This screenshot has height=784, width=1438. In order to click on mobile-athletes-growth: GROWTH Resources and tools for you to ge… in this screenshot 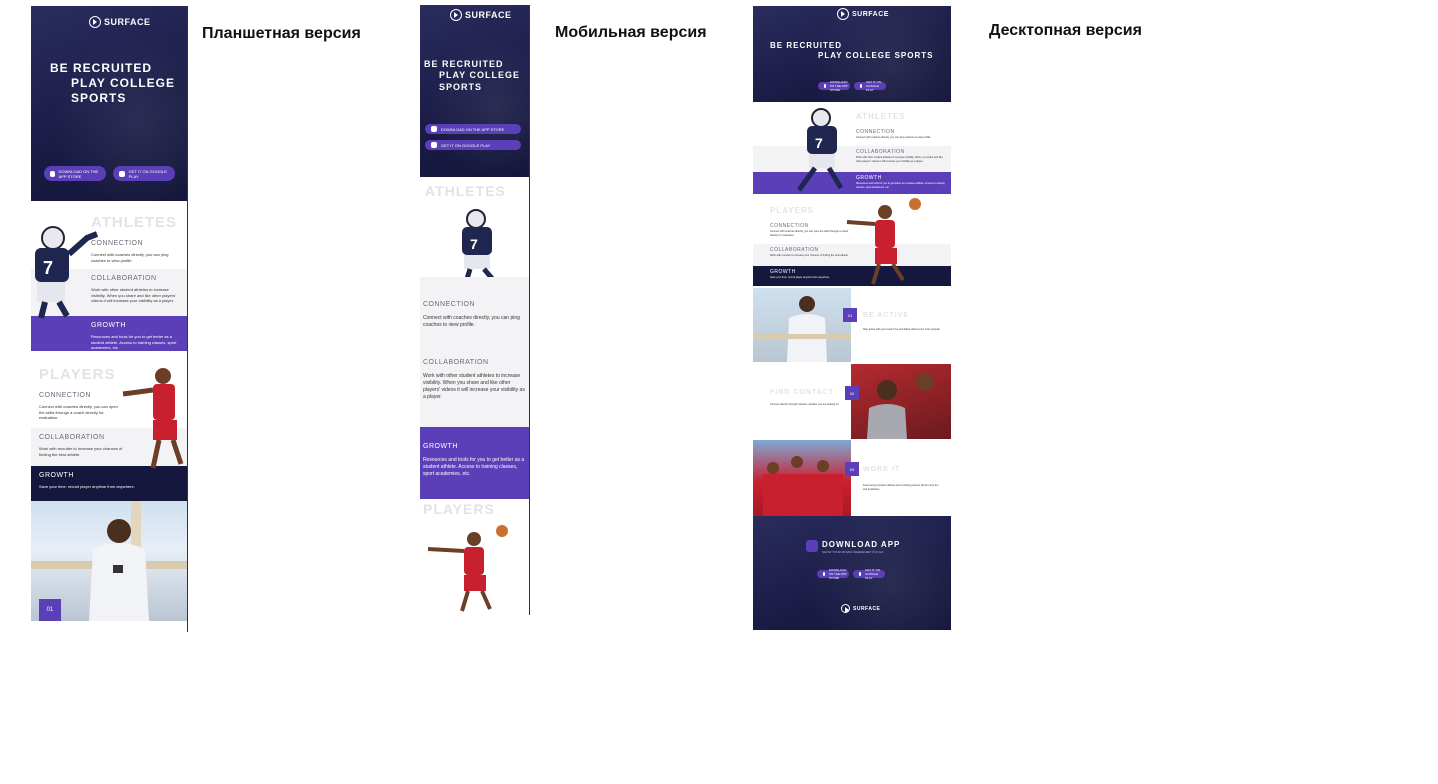, I will do `click(474, 463)`.